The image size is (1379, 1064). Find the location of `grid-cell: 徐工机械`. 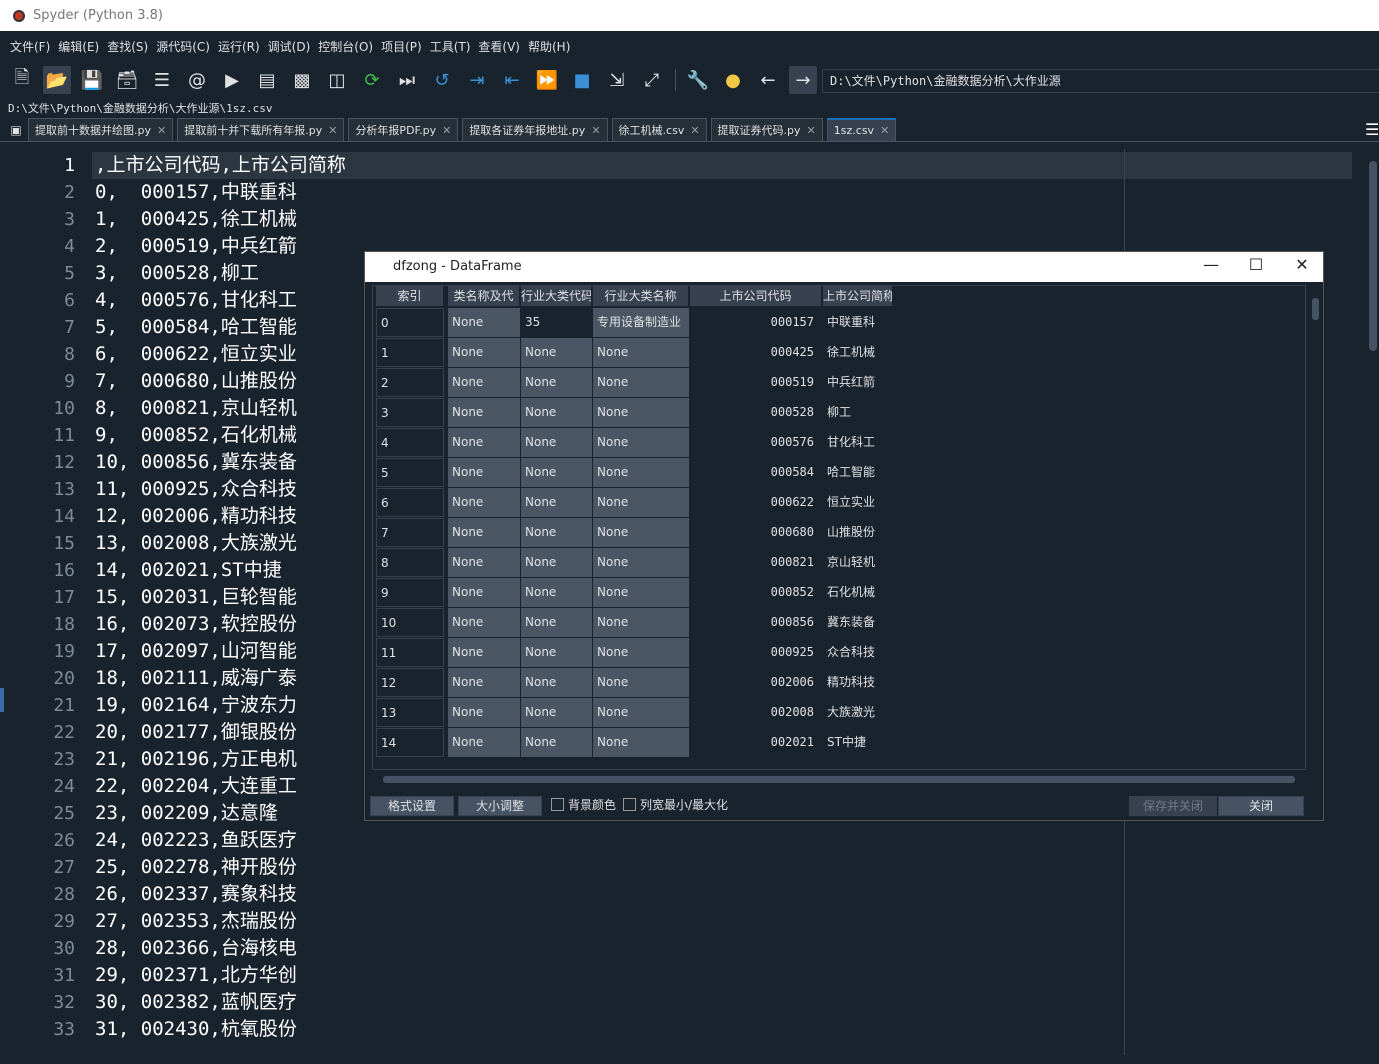

grid-cell: 徐工机械 is located at coordinates (858, 353).